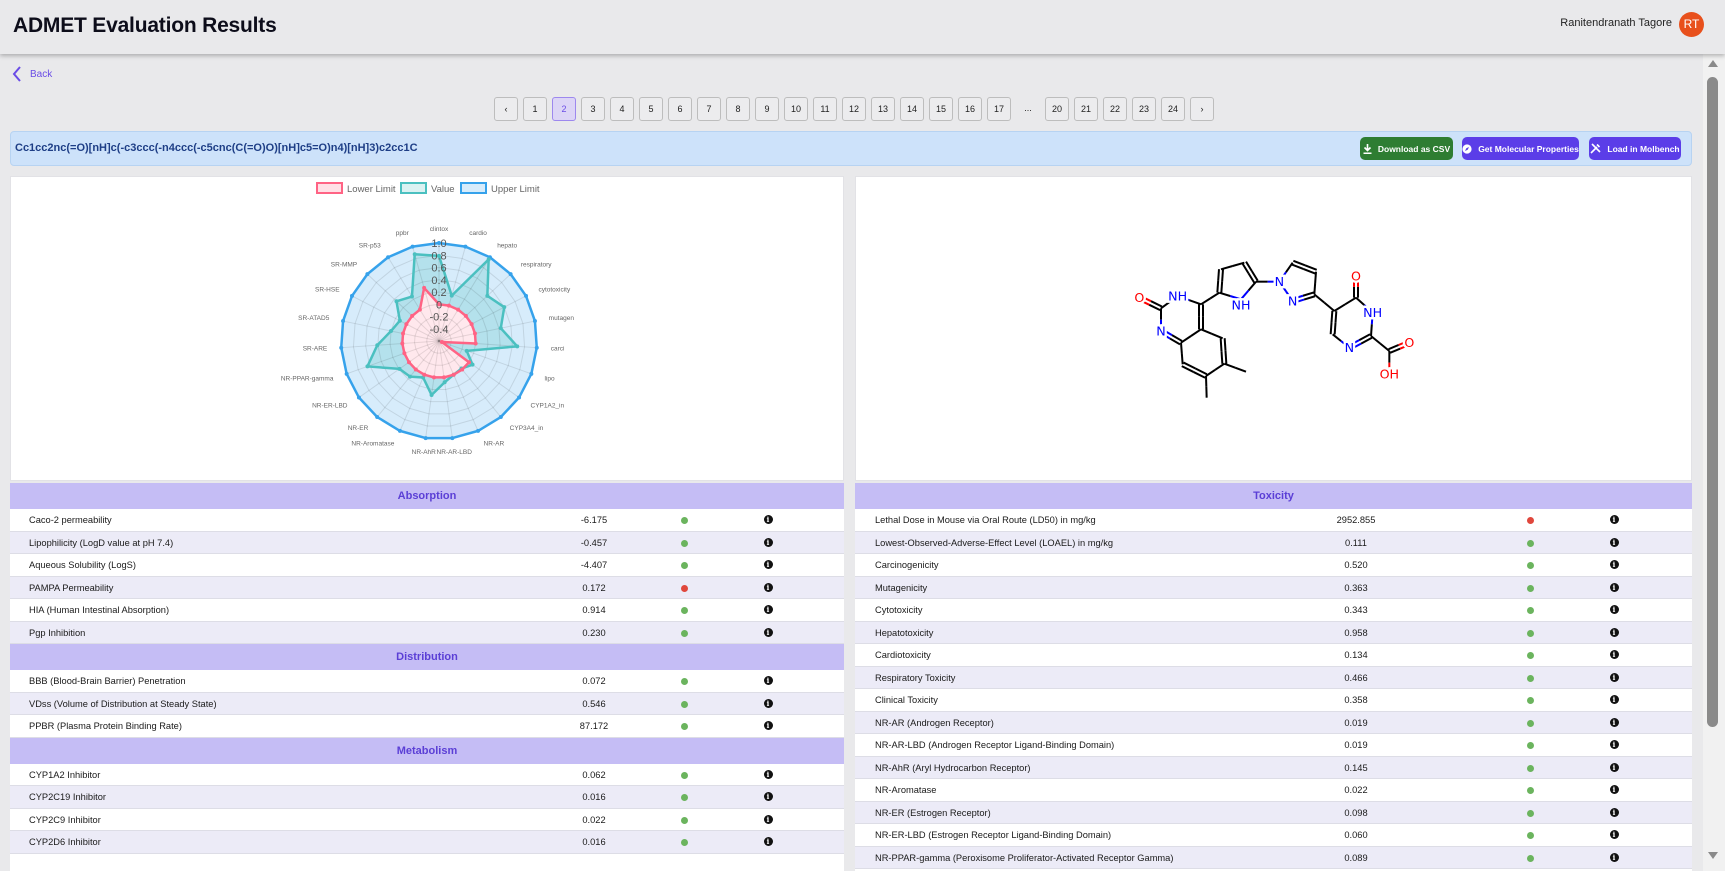  What do you see at coordinates (622, 109) in the screenshot?
I see `pagination-page-4: 4` at bounding box center [622, 109].